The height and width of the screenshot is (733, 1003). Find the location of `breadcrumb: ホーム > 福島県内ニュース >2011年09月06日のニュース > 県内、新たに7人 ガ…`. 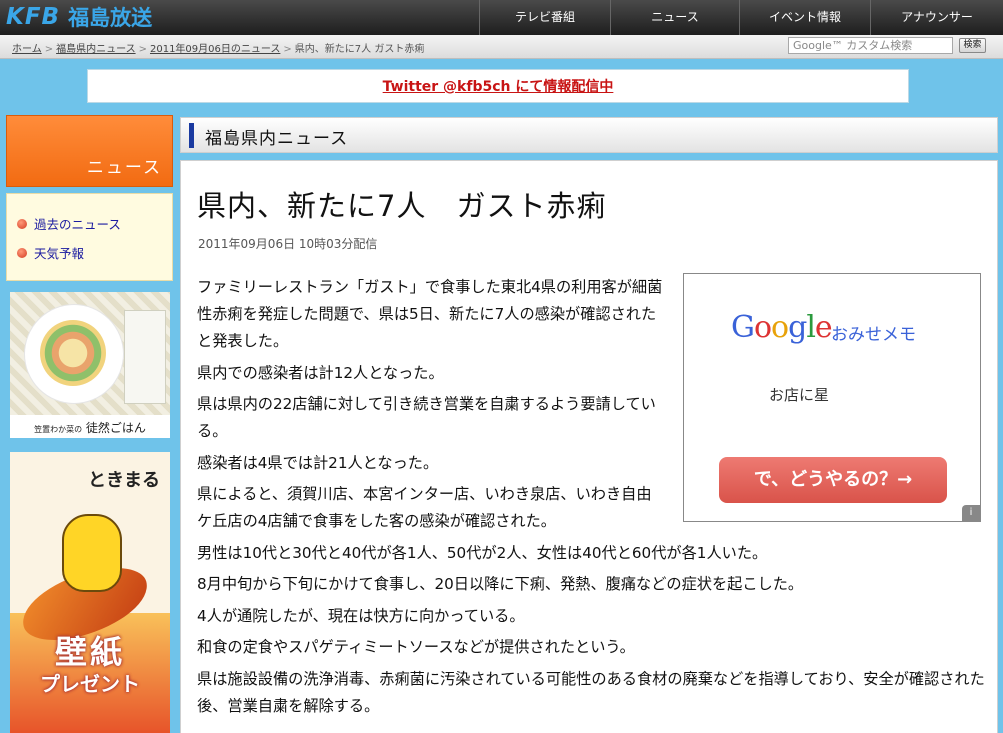

breadcrumb: ホーム > 福島県内ニュース >2011年09月06日のニュース > 県内、新たに7人 ガ… is located at coordinates (218, 49).